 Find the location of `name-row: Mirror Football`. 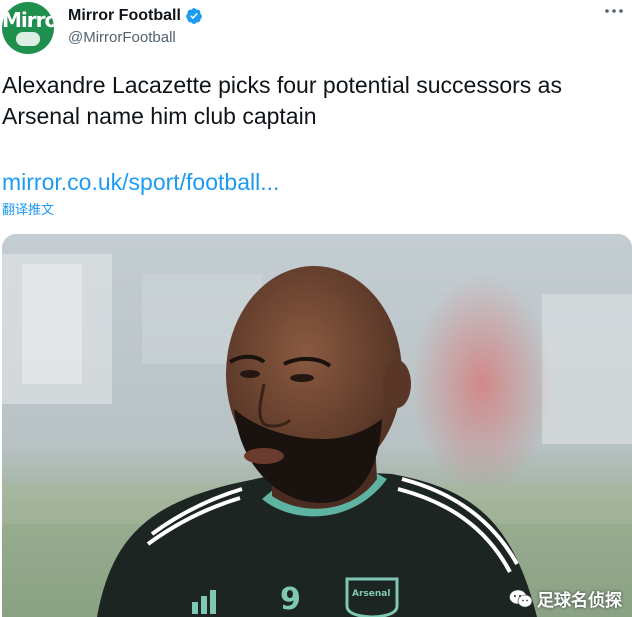

name-row: Mirror Football is located at coordinates (135, 16).